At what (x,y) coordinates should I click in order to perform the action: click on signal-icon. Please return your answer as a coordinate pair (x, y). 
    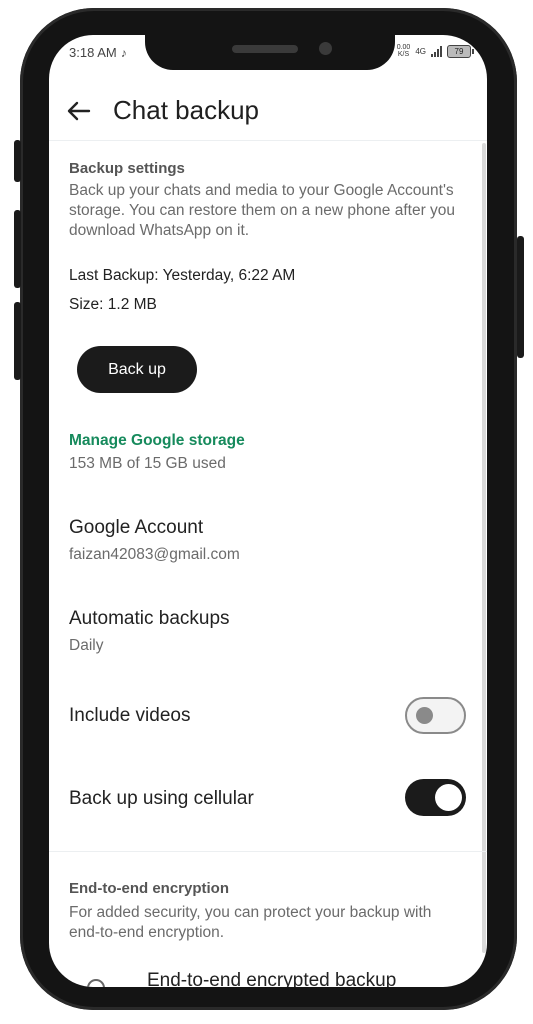
    Looking at the image, I should click on (436, 51).